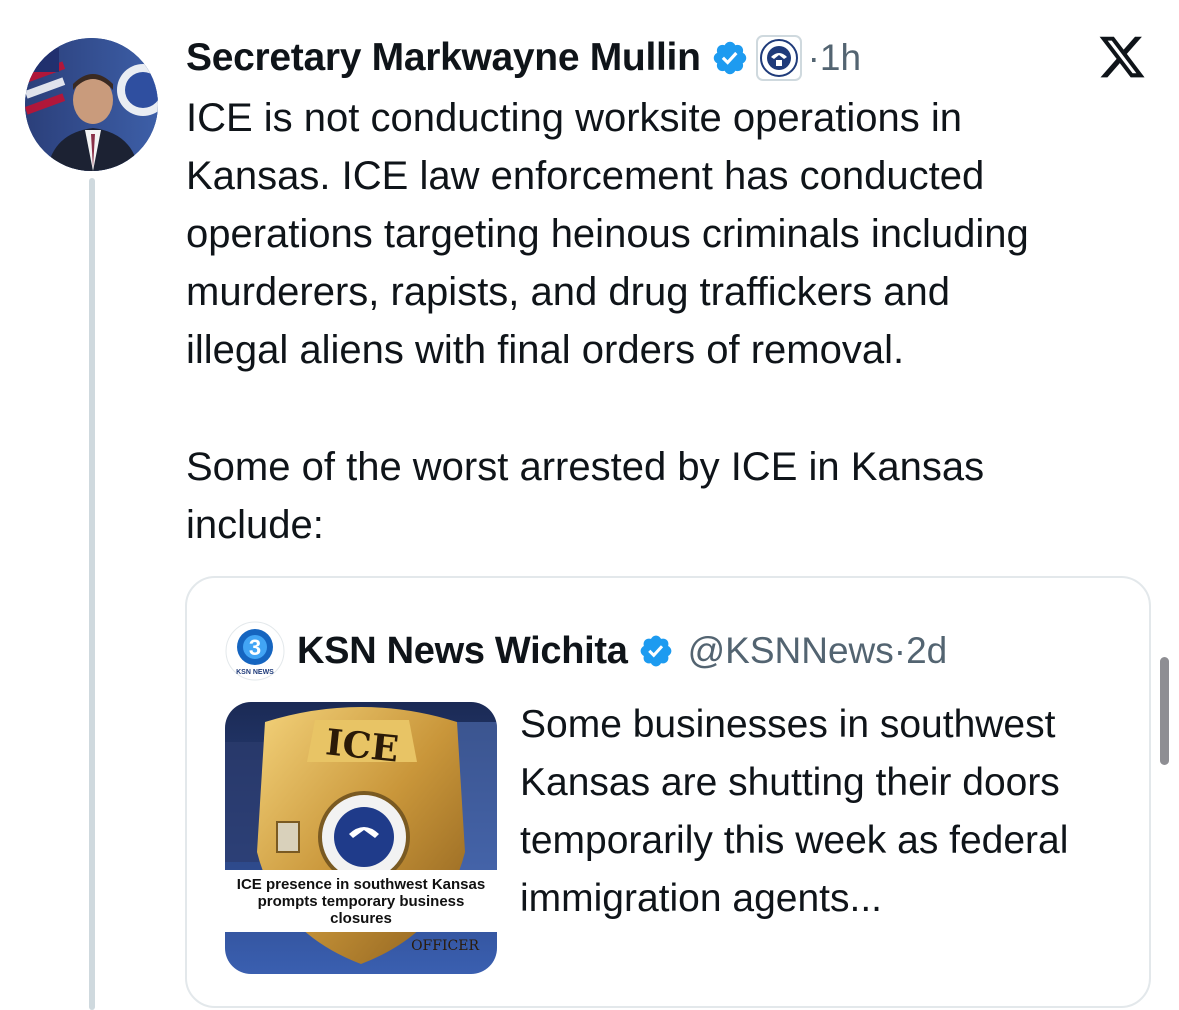 This screenshot has width=1179, height=1010. I want to click on tweet-time: ·1h, so click(834, 58).